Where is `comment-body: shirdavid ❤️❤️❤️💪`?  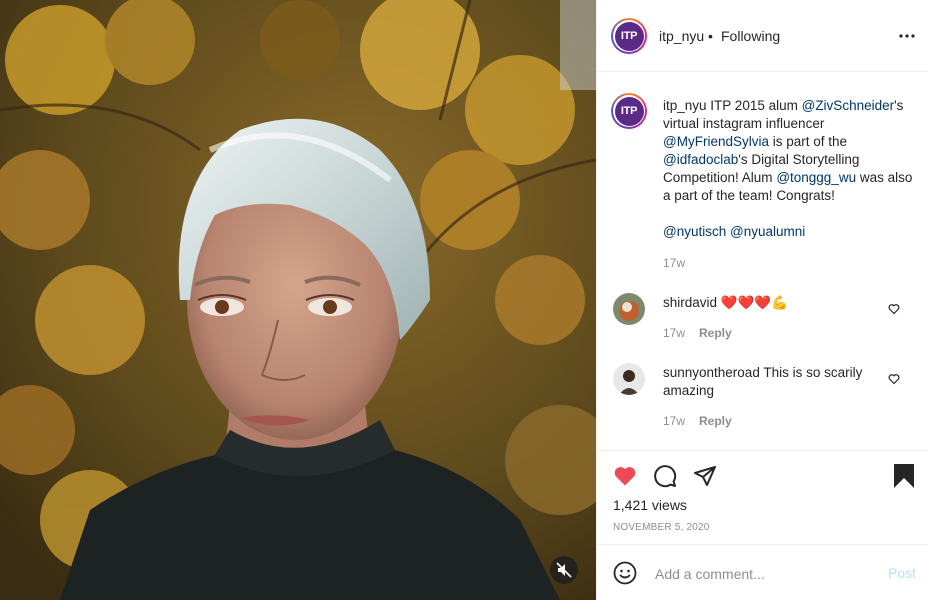
comment-body: shirdavid ❤️❤️❤️💪 is located at coordinates (770, 303).